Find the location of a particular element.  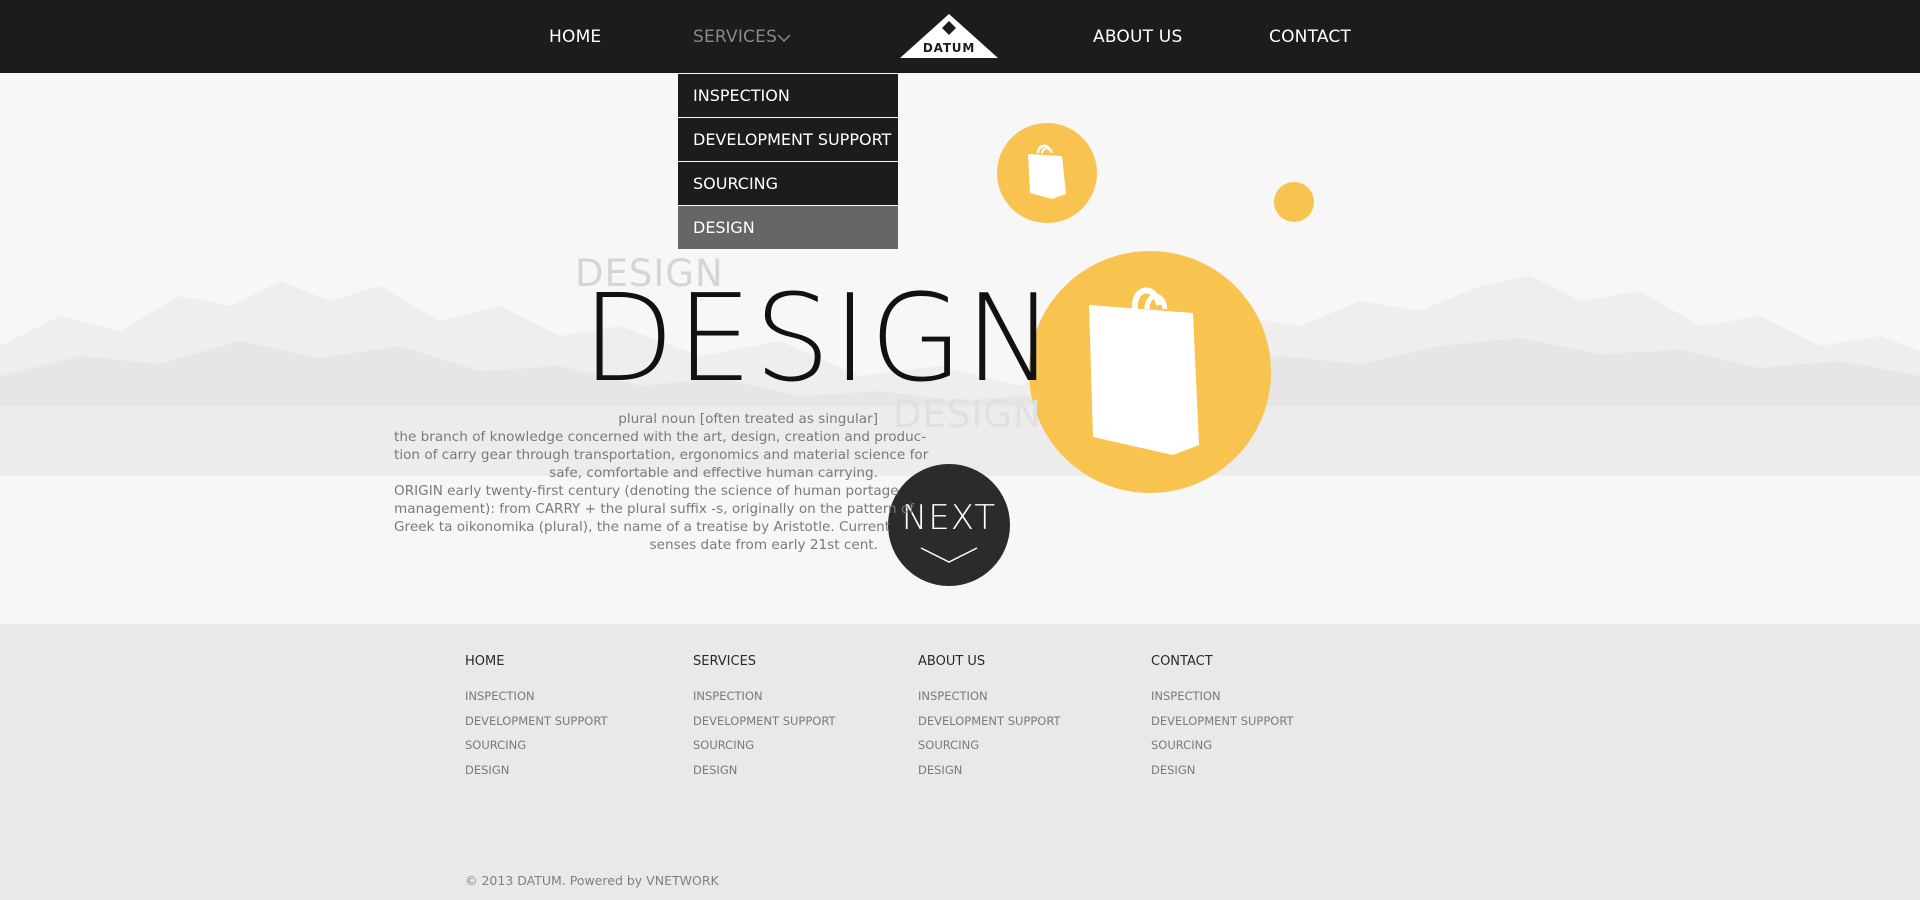

nav-services: SERVICES is located at coordinates (735, 37).